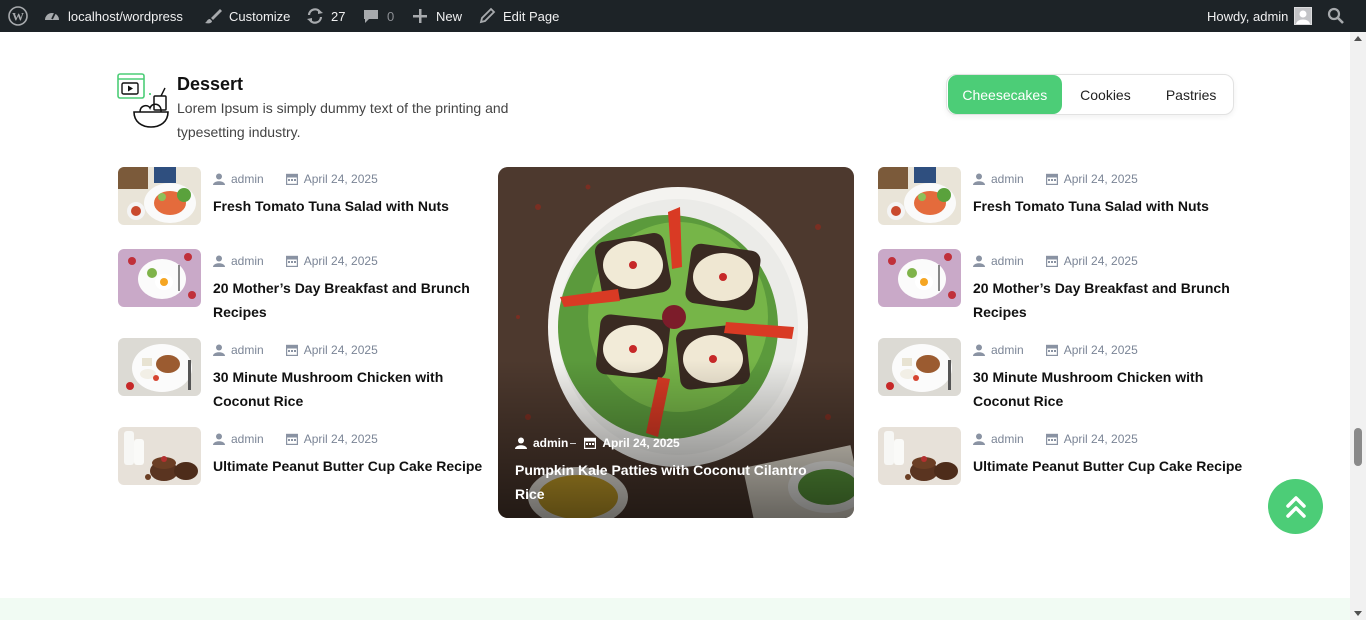 The image size is (1366, 620). Describe the element at coordinates (683, 16) in the screenshot. I see `admin-bar: W localhost/wordpress Customize 27 0 New` at that location.